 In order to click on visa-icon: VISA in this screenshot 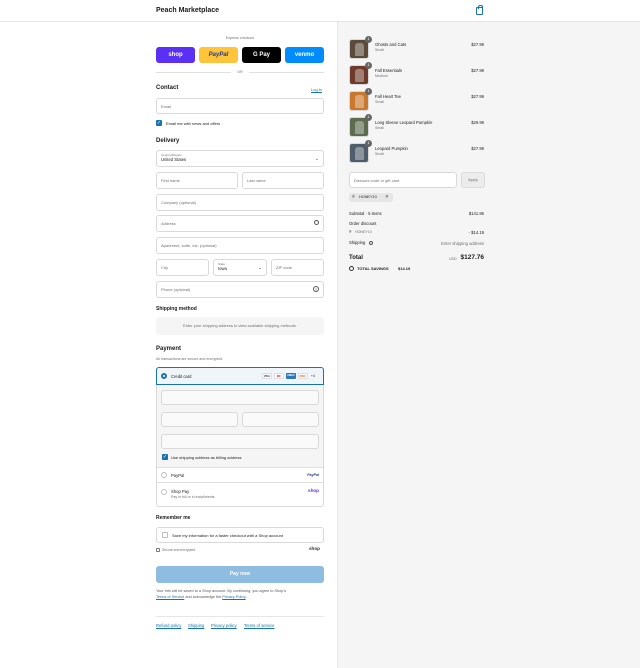, I will do `click(266, 376)`.